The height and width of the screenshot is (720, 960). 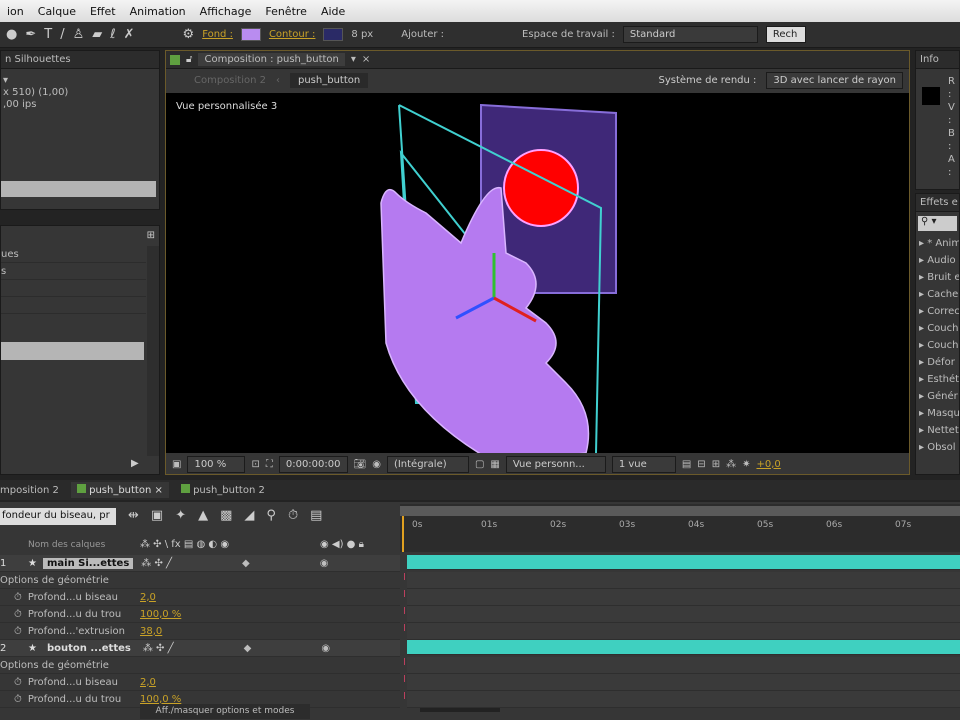 I want to click on view-layout-select: 1 vue, so click(x=643, y=464).